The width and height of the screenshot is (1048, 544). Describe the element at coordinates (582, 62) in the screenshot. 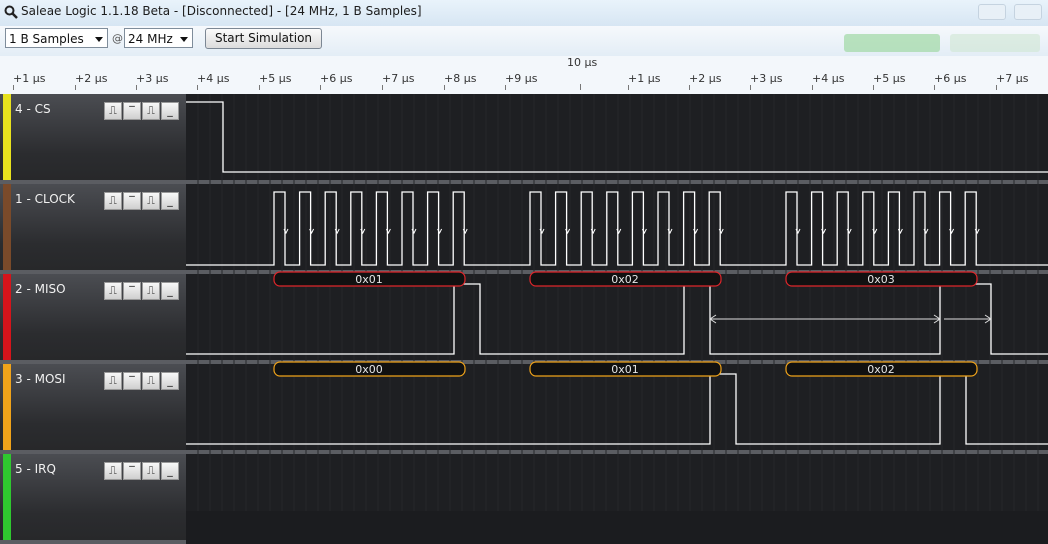

I see `ruler-center-label: 10 µs` at that location.